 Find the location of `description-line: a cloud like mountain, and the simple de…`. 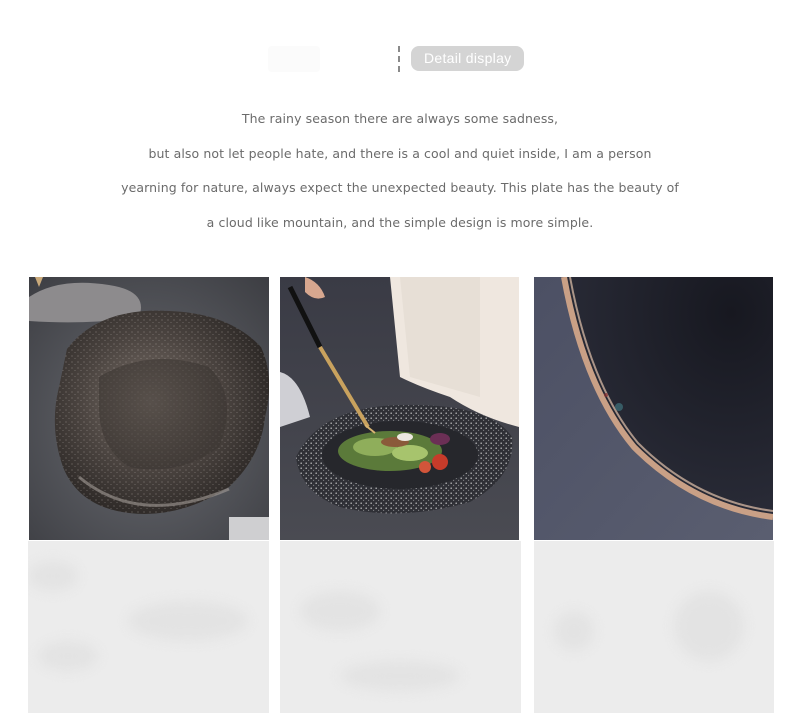

description-line: a cloud like mountain, and the simple de… is located at coordinates (400, 222).